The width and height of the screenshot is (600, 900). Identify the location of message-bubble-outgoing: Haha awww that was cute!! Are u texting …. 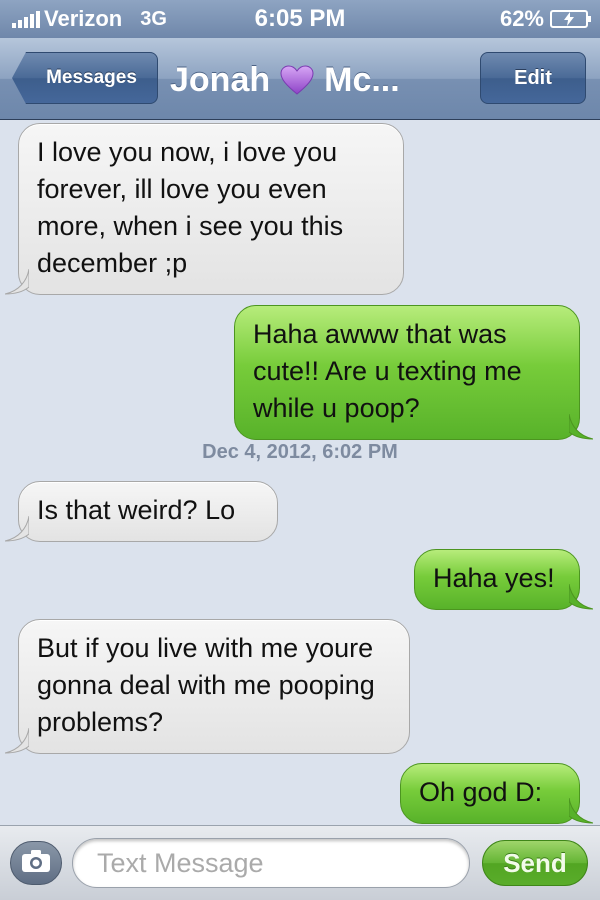
(413, 372).